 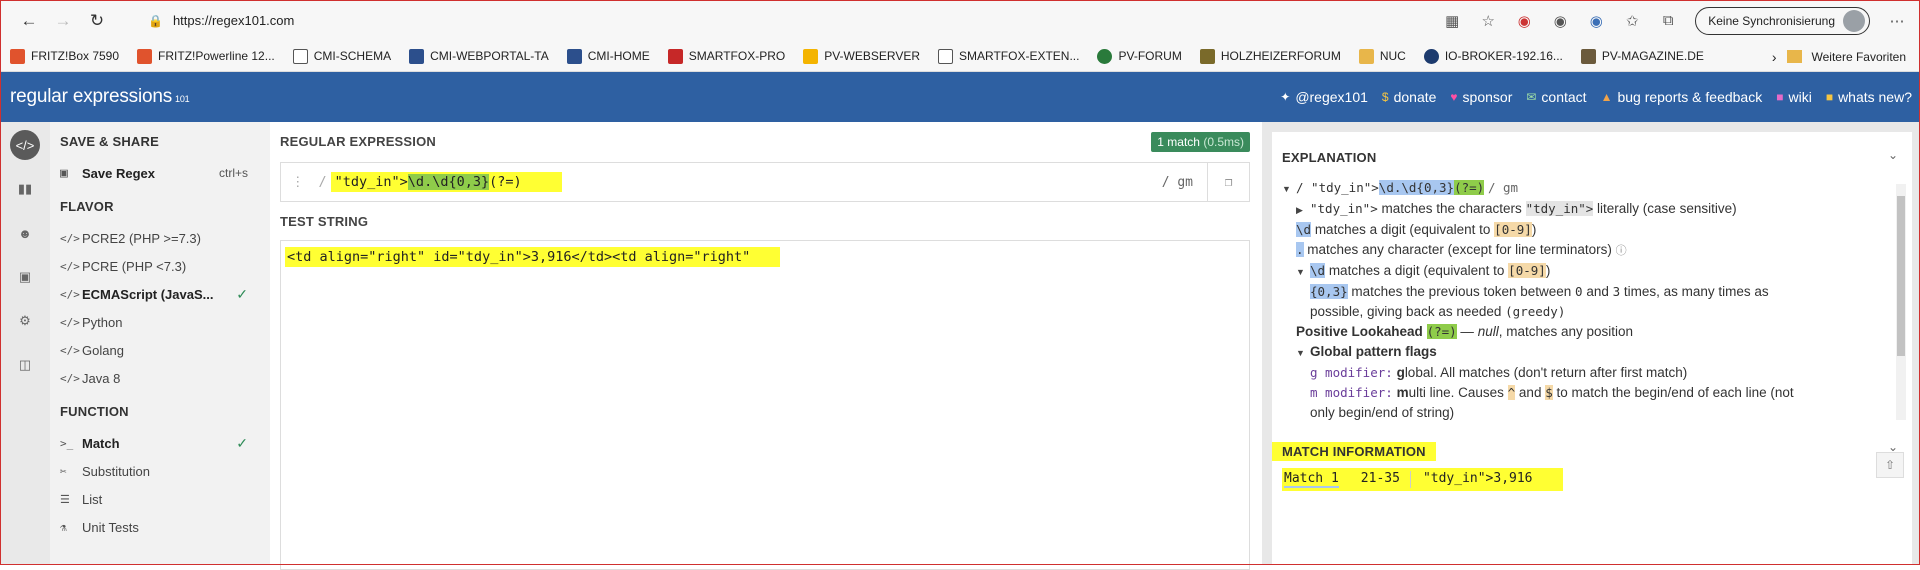 What do you see at coordinates (341, 56) in the screenshot?
I see `bookmark-item: CMI-SCHEMA` at bounding box center [341, 56].